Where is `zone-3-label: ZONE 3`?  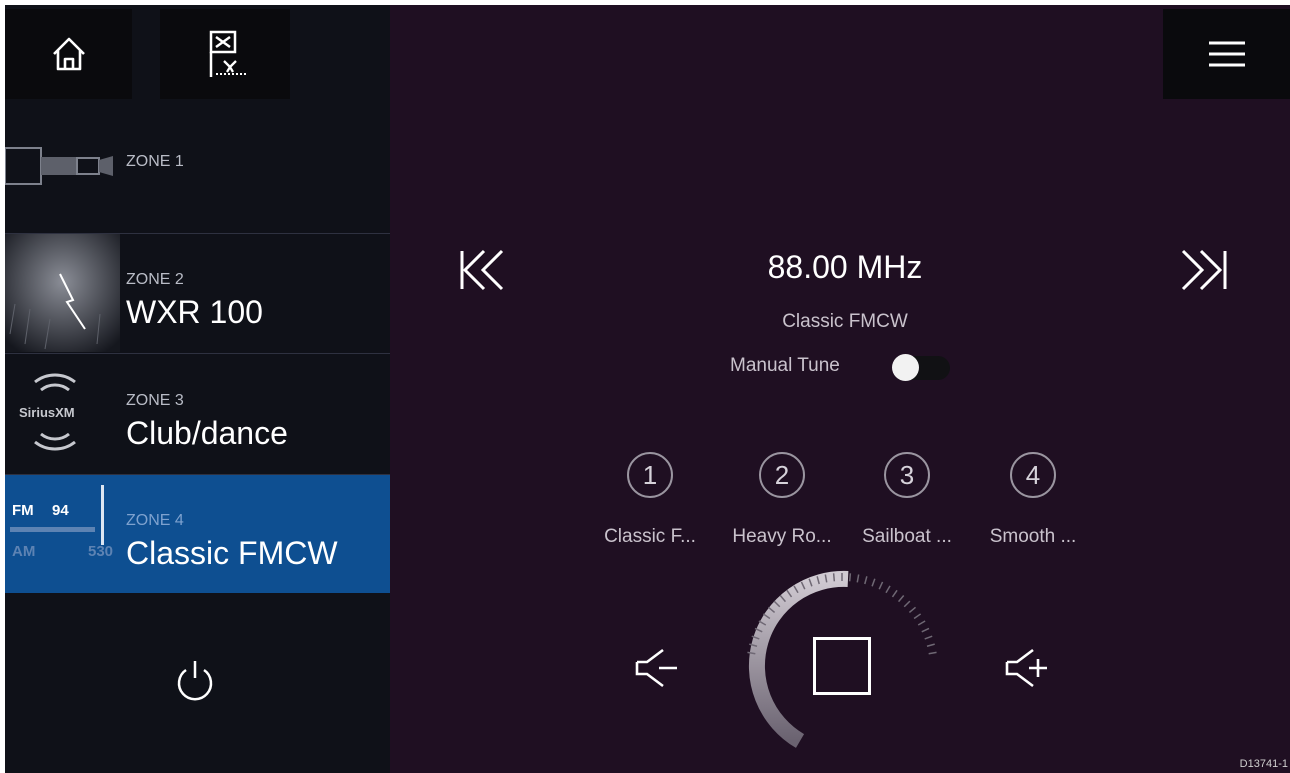
zone-3-label: ZONE 3 is located at coordinates (155, 400).